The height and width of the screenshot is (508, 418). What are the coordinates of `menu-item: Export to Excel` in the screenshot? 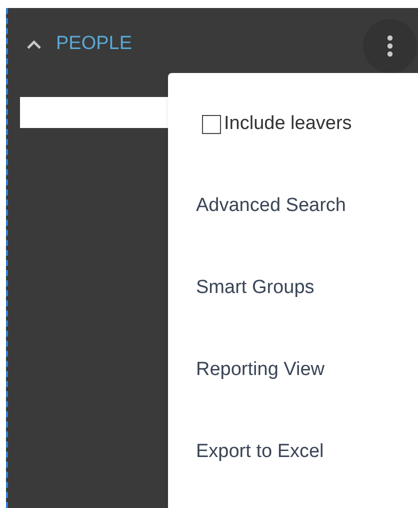 It's located at (293, 452).